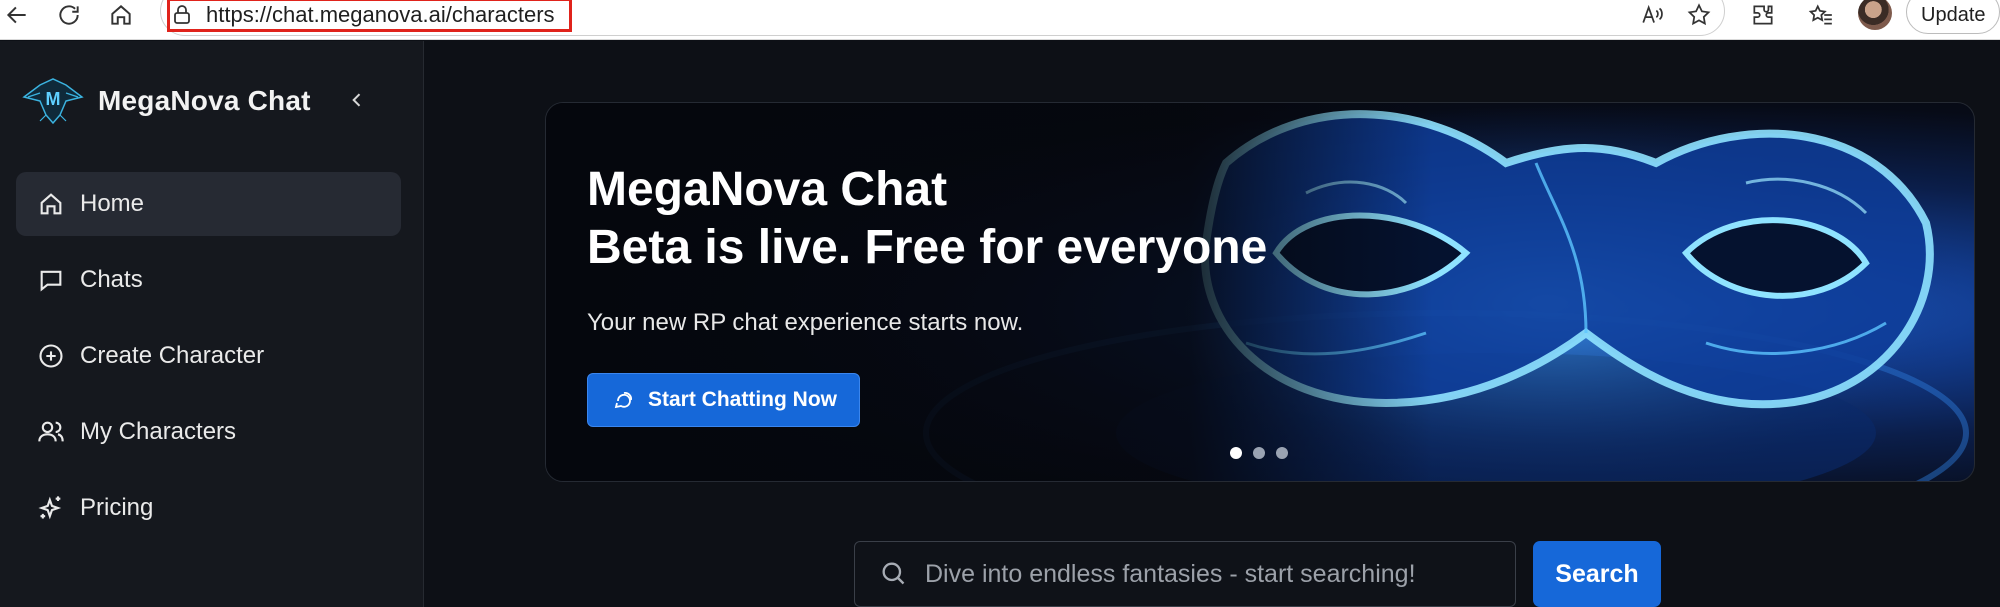 The image size is (2000, 607). I want to click on favorite-star-icon, so click(1699, 15).